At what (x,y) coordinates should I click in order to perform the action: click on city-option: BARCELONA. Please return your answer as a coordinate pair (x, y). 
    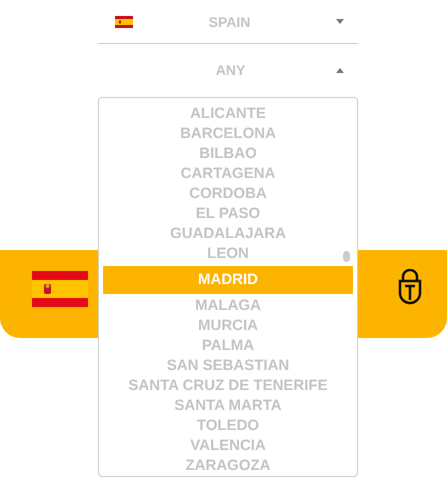
    Looking at the image, I should click on (228, 134).